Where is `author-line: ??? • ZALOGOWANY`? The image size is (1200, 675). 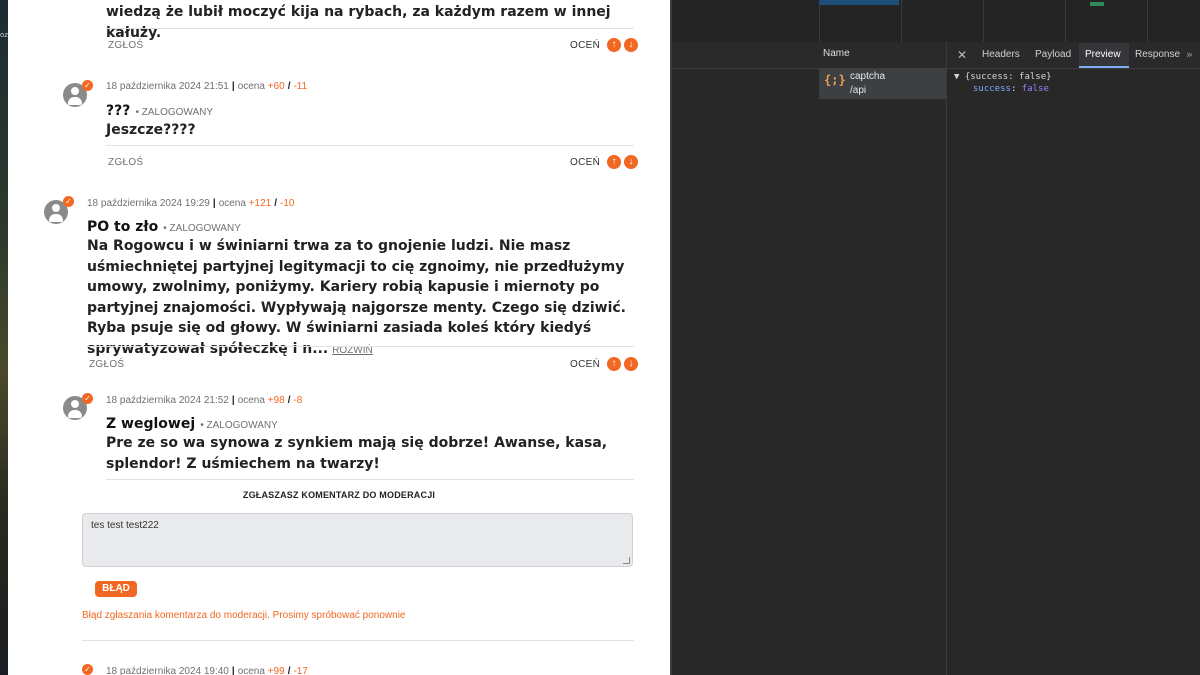
author-line: ??? • ZALOGOWANY is located at coordinates (159, 109).